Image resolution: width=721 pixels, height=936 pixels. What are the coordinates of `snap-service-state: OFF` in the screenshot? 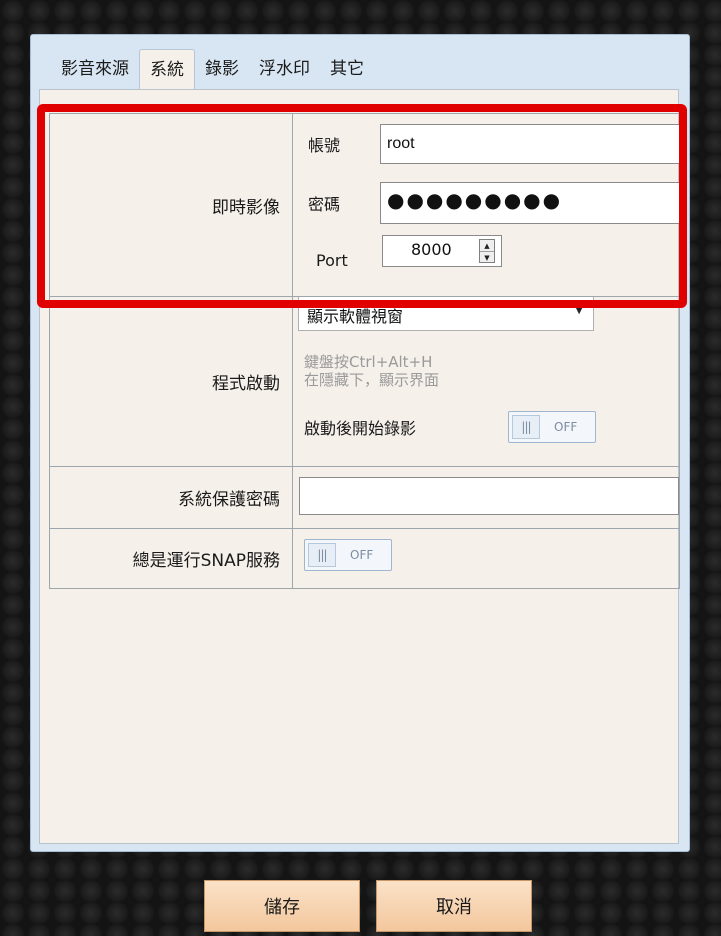 It's located at (362, 555).